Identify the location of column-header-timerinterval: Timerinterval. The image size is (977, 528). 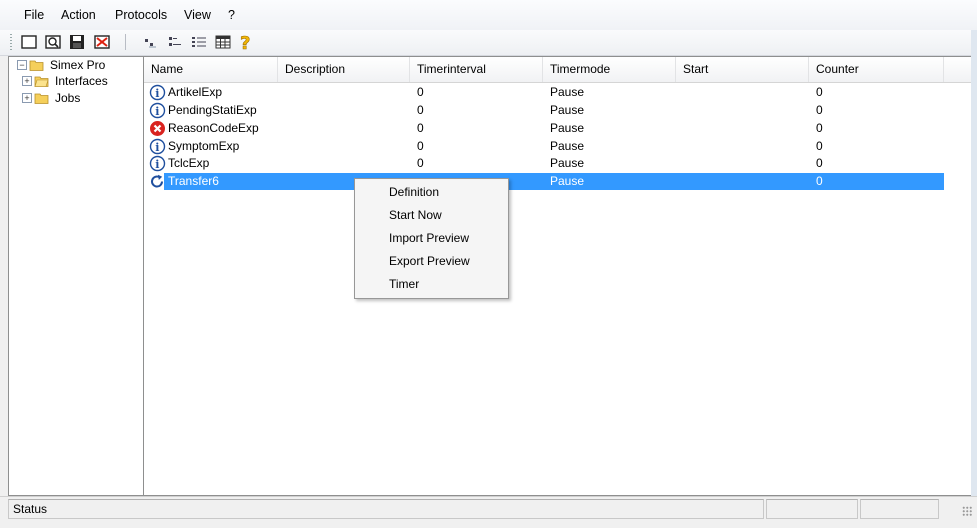
(476, 69).